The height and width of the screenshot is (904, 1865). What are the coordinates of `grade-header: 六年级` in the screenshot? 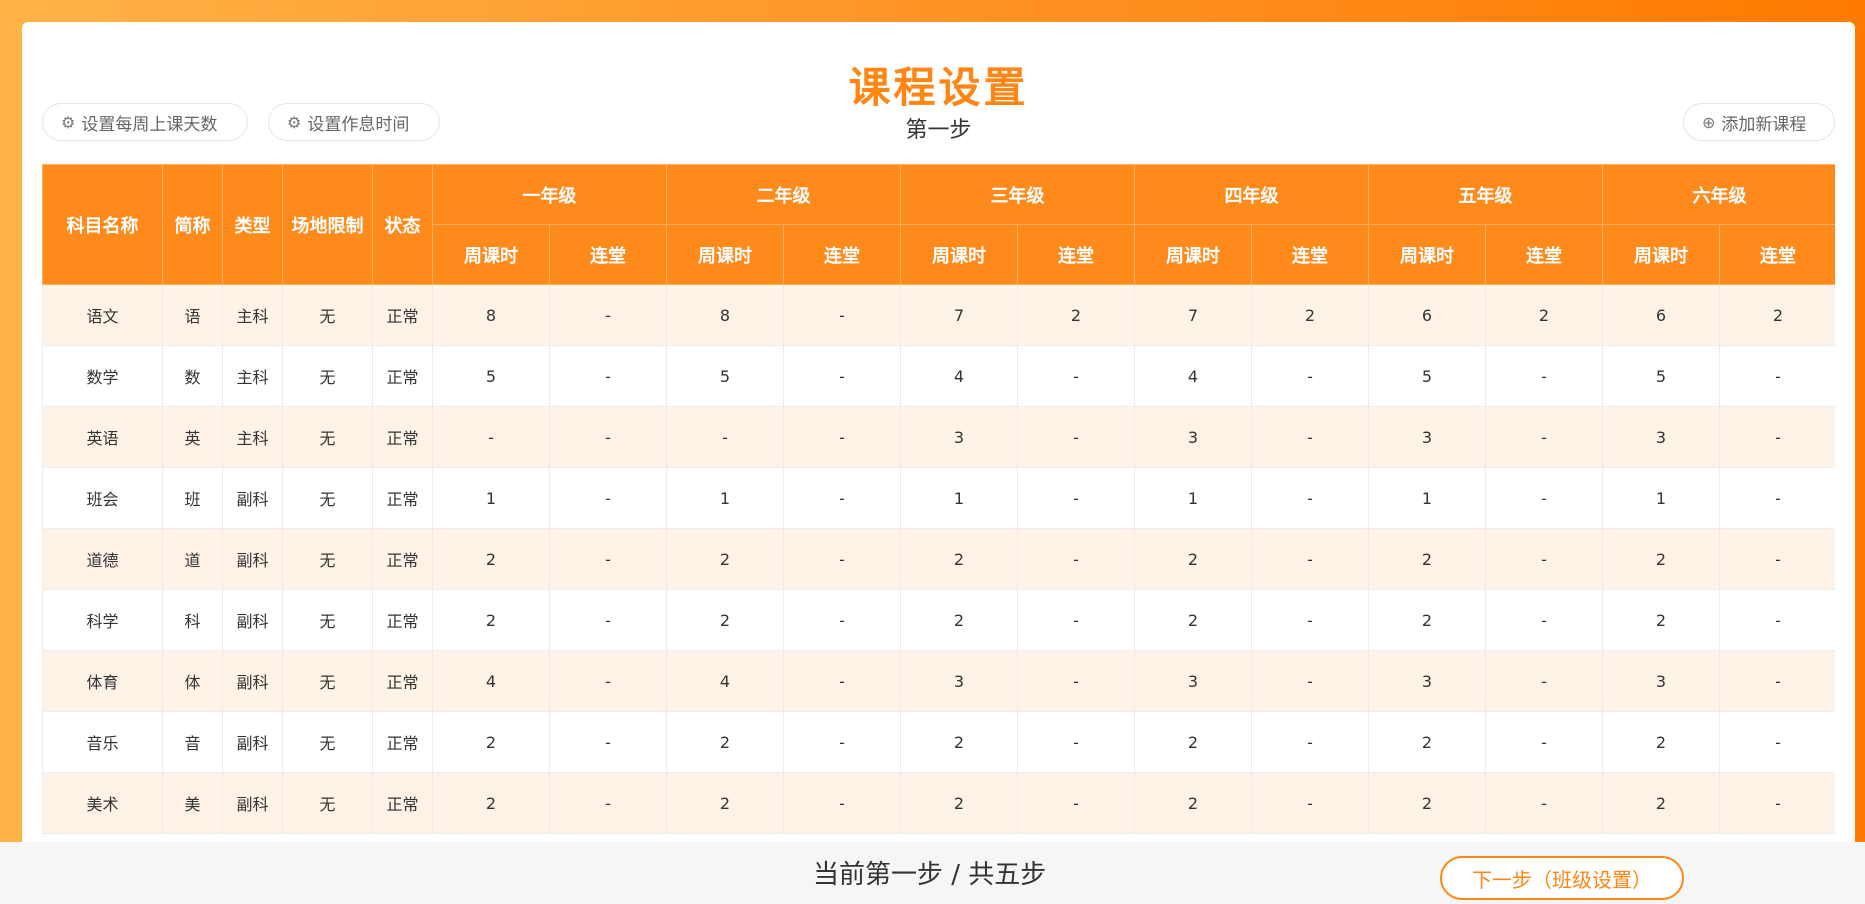 It's located at (1718, 194).